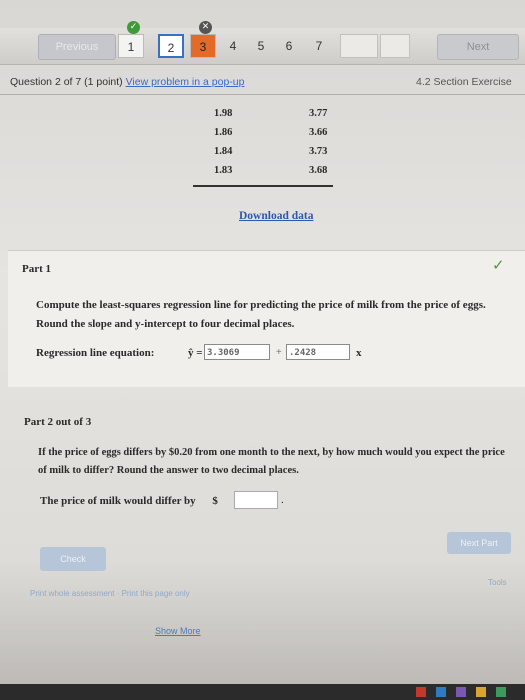  I want to click on popup-link: View problem in a pop-up, so click(185, 82).